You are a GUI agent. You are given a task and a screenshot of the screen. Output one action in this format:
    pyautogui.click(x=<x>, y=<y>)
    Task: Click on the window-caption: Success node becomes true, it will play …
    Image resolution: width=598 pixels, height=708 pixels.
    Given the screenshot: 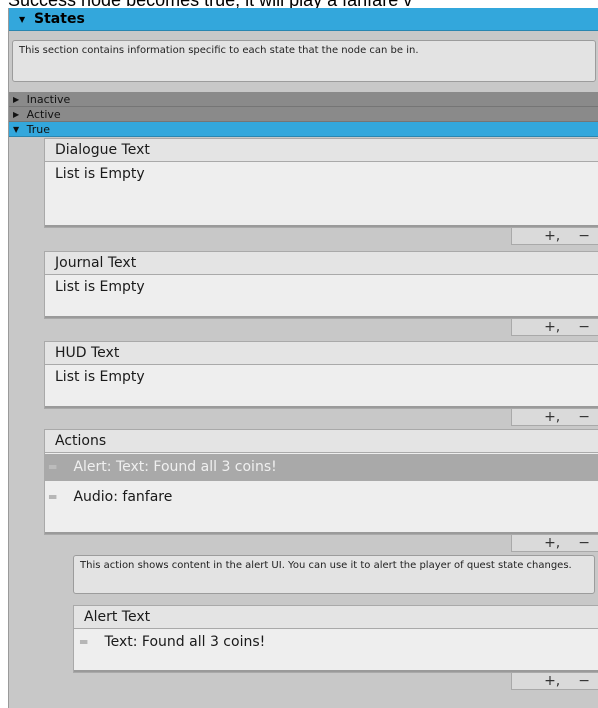 What is the action you would take?
    pyautogui.click(x=299, y=4)
    